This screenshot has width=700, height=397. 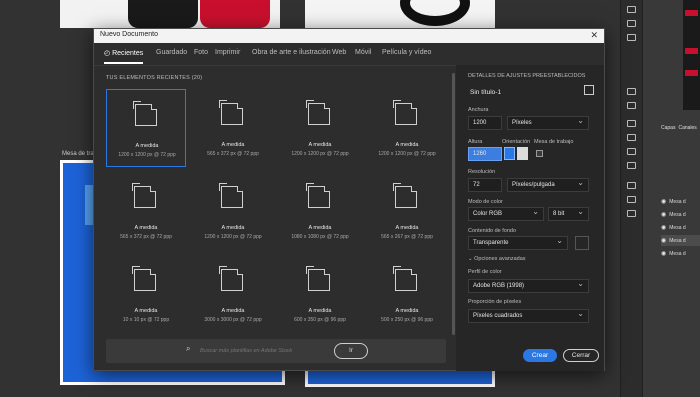 What do you see at coordinates (170, 14) in the screenshot?
I see `artboard-top-left` at bounding box center [170, 14].